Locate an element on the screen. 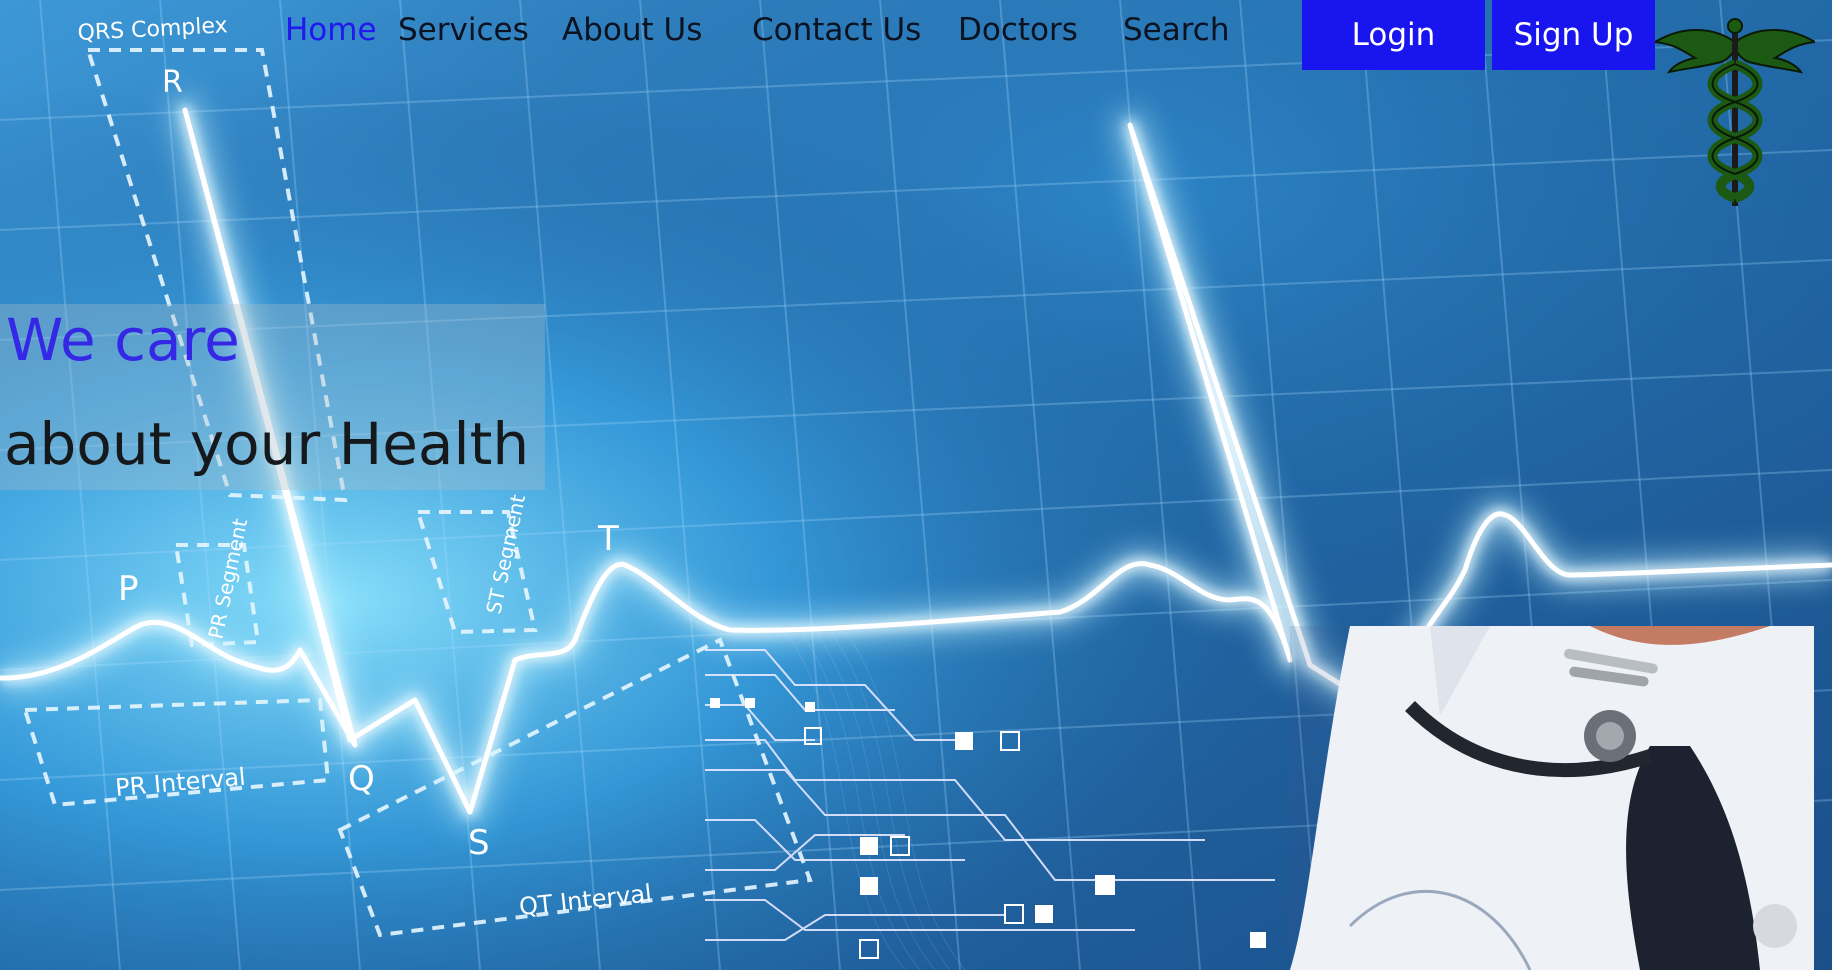 This screenshot has height=970, width=1832. nav-search-link: Search is located at coordinates (1176, 30).